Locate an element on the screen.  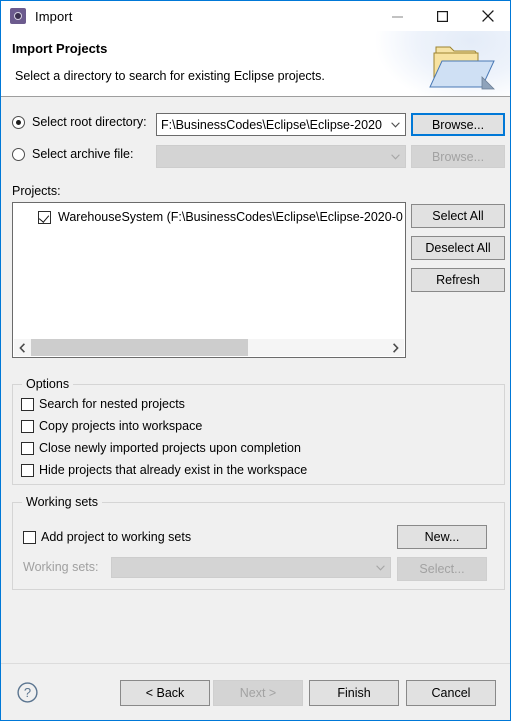
add-project-to-working-sets-label: Add project to working sets is located at coordinates (116, 537).